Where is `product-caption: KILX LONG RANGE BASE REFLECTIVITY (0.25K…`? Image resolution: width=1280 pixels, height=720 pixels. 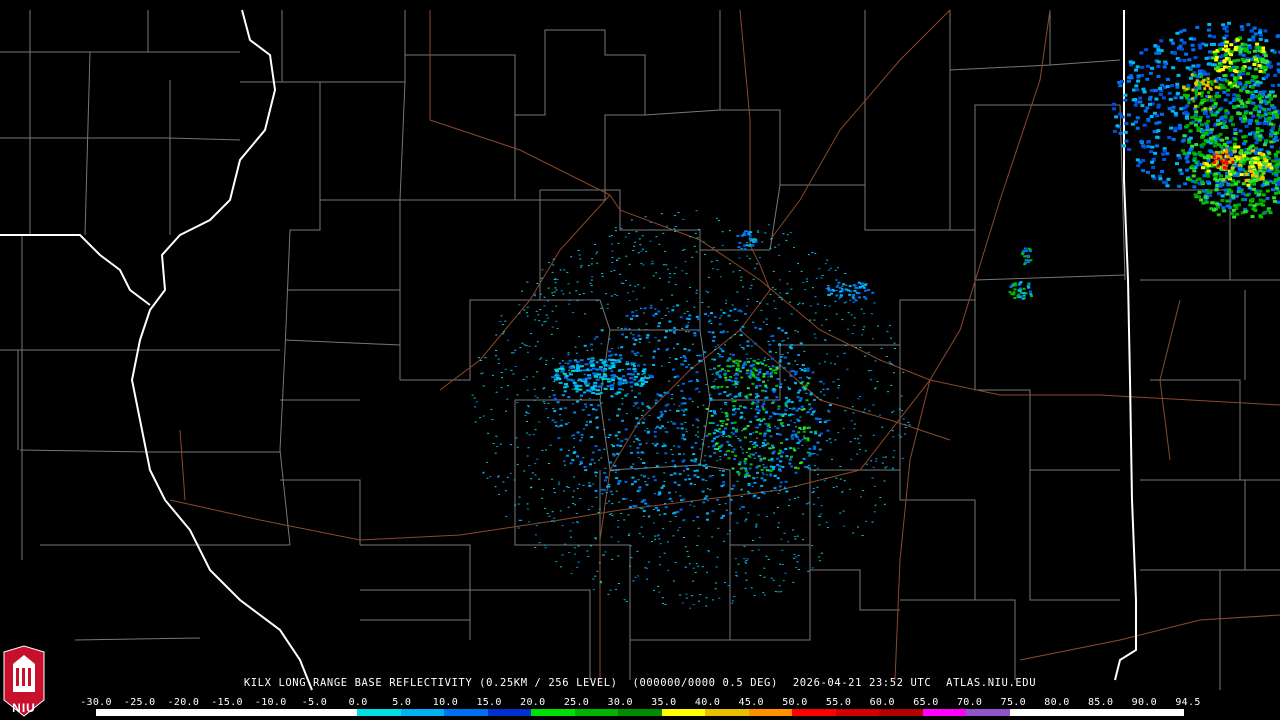 product-caption: KILX LONG RANGE BASE REFLECTIVITY (0.25K… is located at coordinates (640, 684).